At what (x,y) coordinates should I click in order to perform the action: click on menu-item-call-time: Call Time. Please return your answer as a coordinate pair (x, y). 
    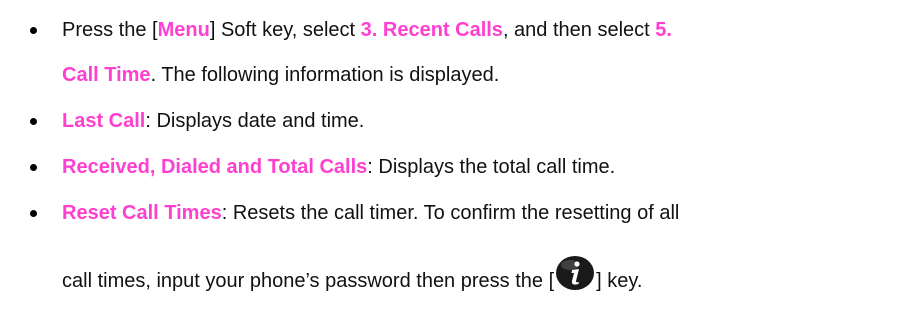
    Looking at the image, I should click on (106, 75).